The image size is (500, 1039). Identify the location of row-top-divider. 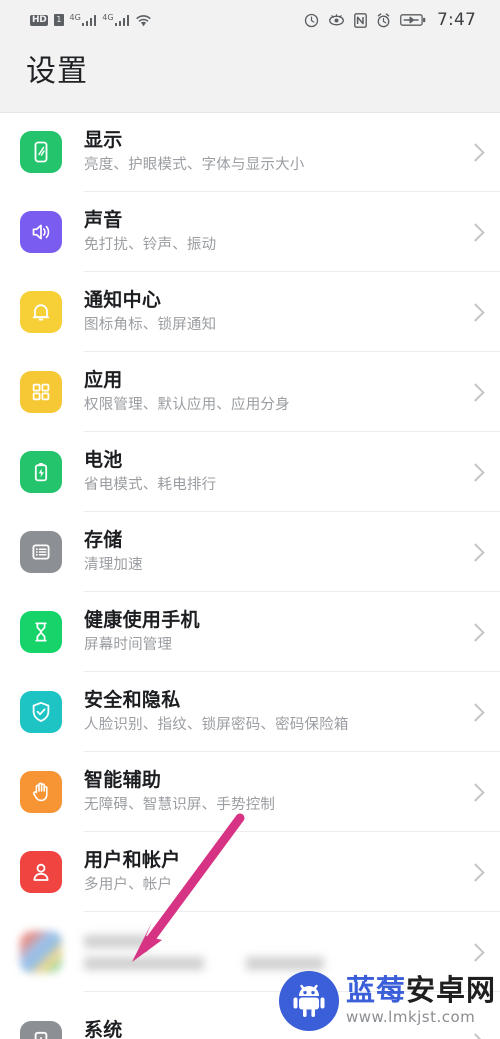
(250, 112).